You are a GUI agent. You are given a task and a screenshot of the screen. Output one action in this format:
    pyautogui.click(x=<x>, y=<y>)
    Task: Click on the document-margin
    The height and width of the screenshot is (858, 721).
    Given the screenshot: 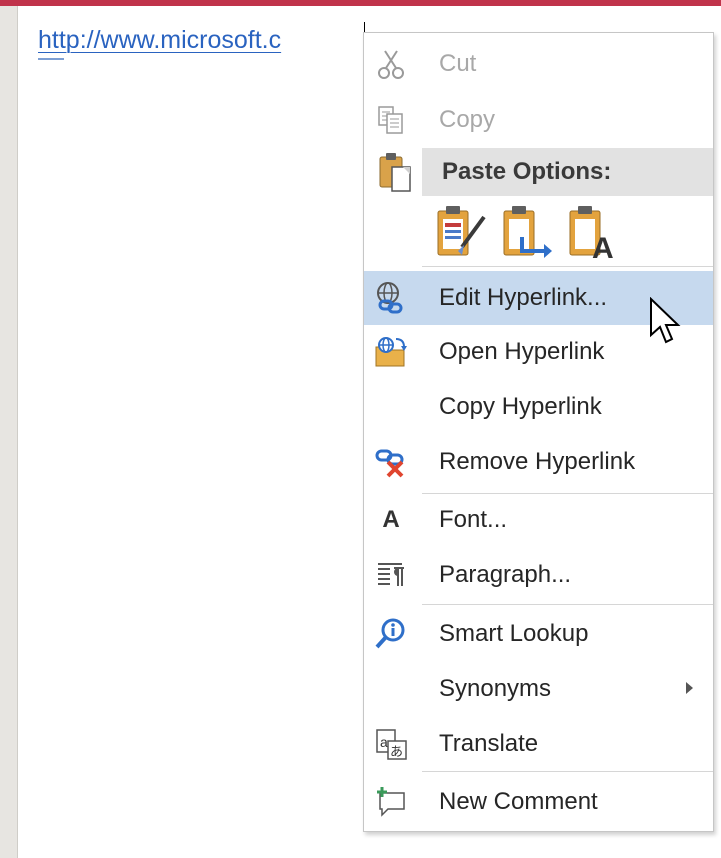 What is the action you would take?
    pyautogui.click(x=9, y=432)
    